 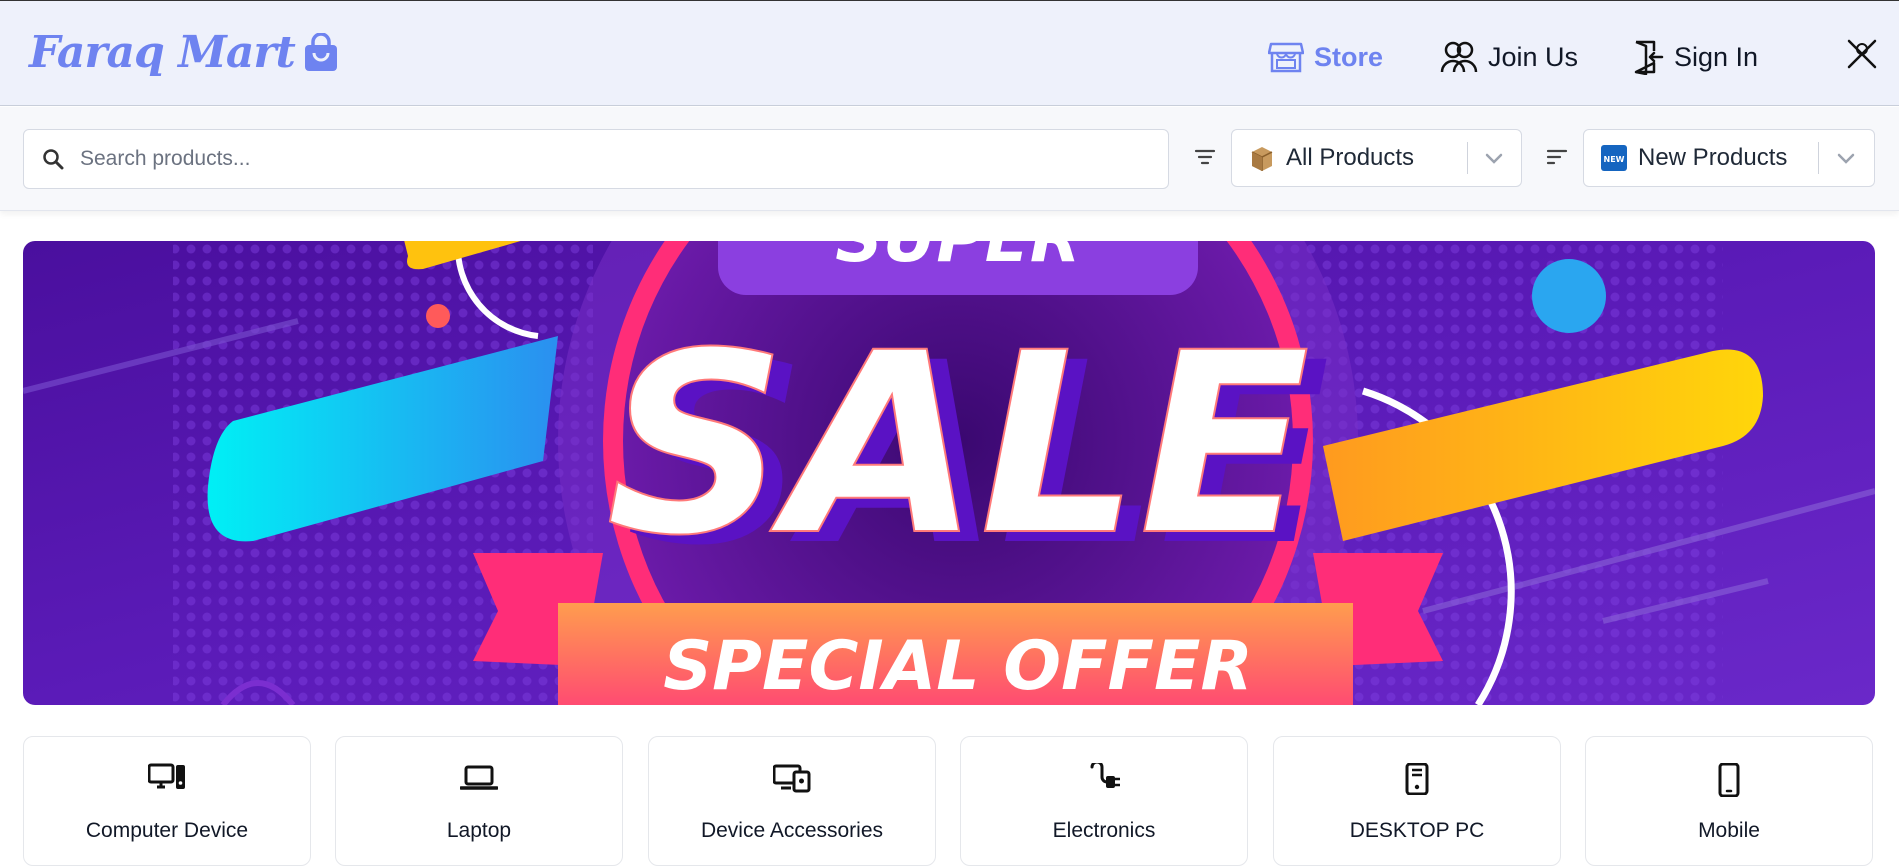 What do you see at coordinates (1104, 830) in the screenshot?
I see `category-label: Electronics` at bounding box center [1104, 830].